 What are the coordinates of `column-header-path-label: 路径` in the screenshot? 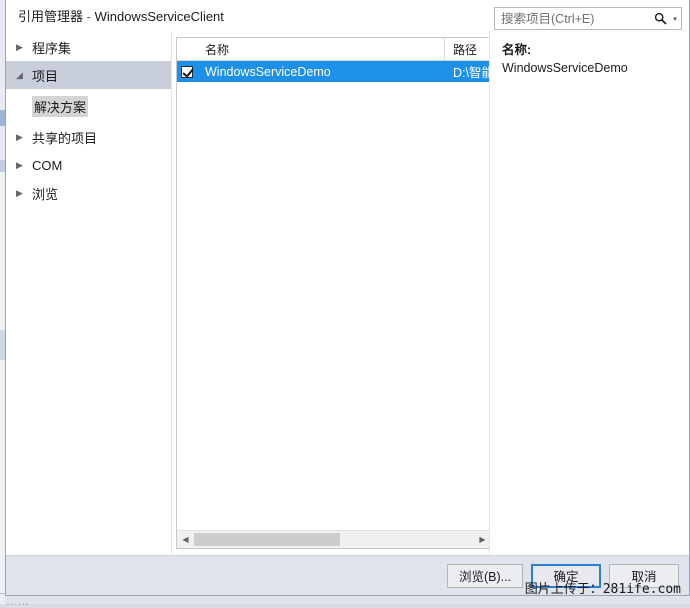 It's located at (465, 49).